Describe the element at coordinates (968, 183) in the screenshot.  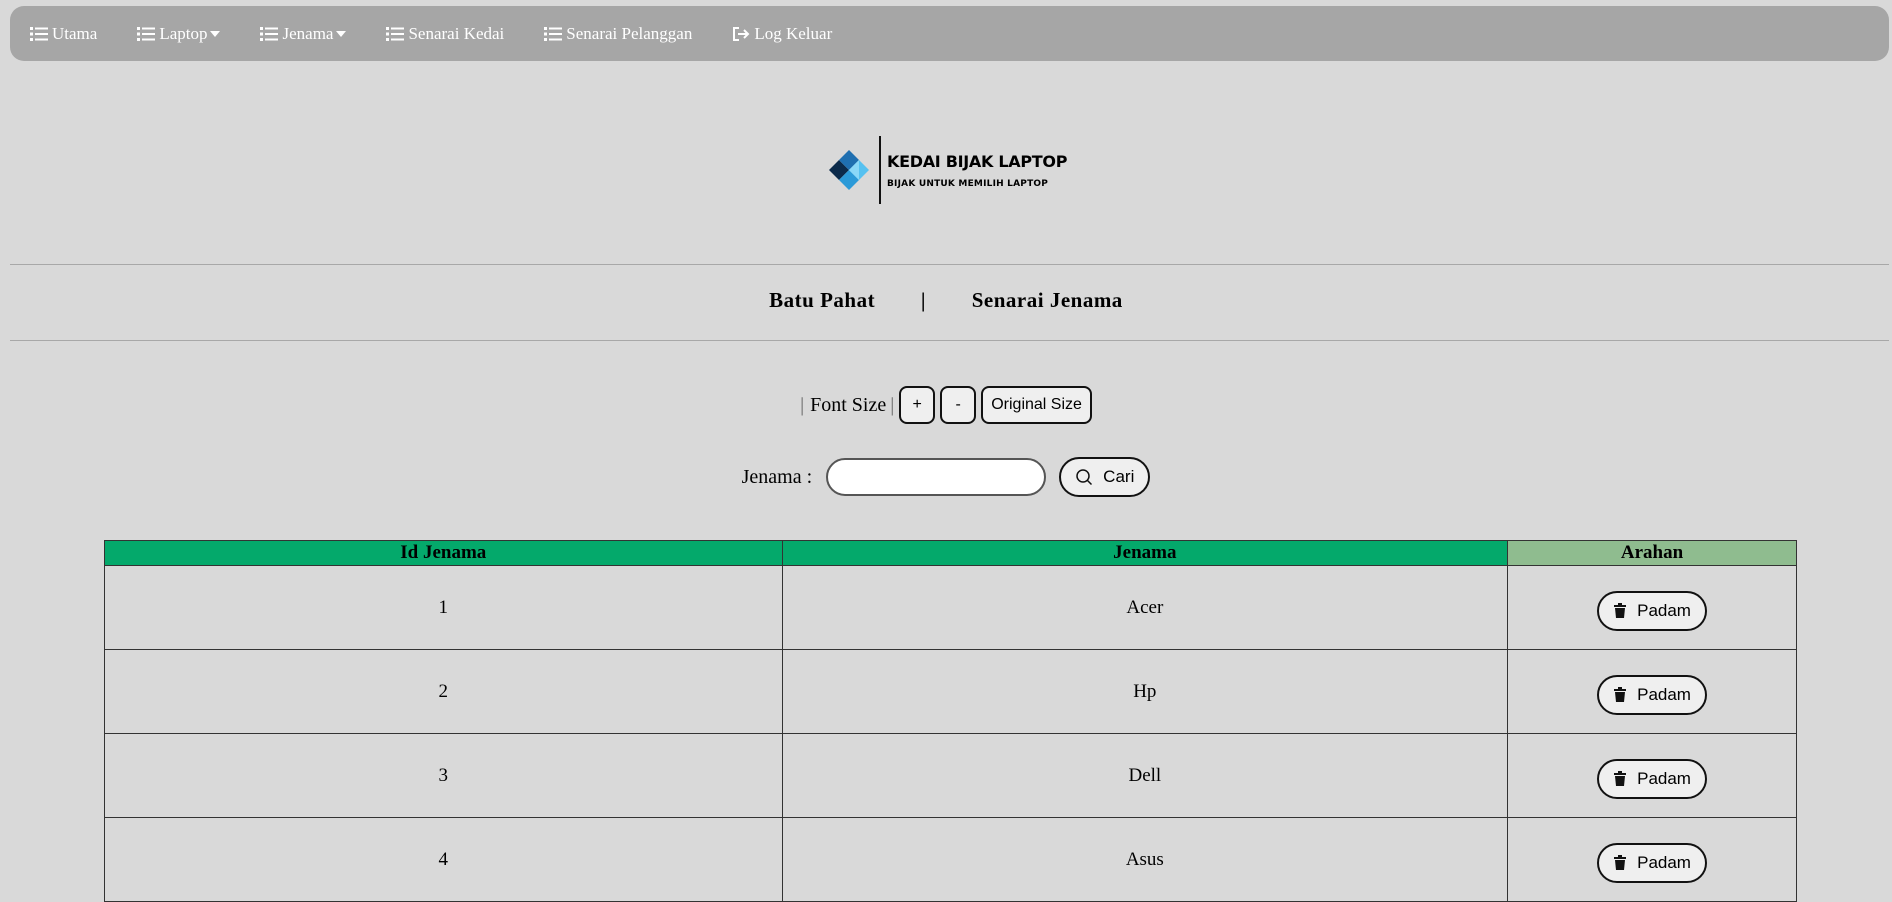
I see `logo-subtitle: BIJAK UNTUK MEMILIH LAPTOP` at that location.